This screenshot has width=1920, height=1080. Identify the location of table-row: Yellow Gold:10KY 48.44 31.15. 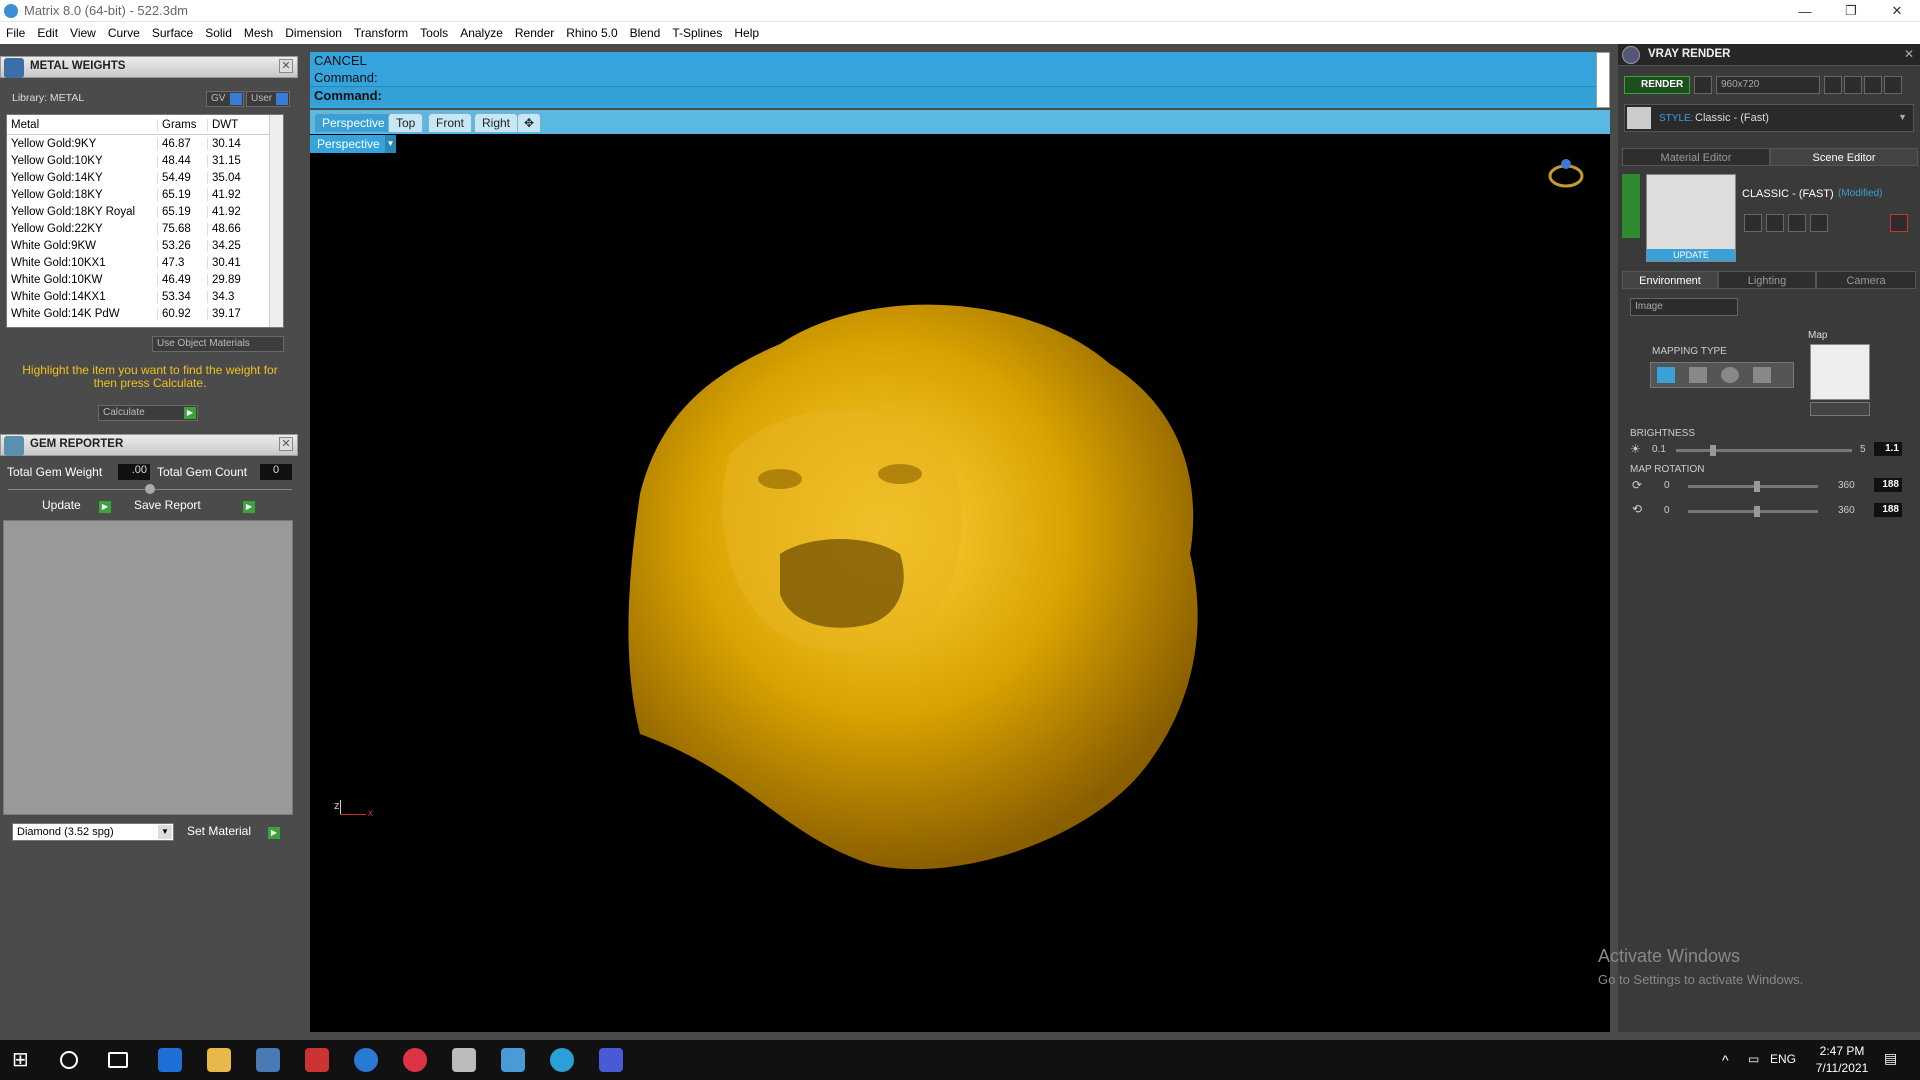
(145, 160).